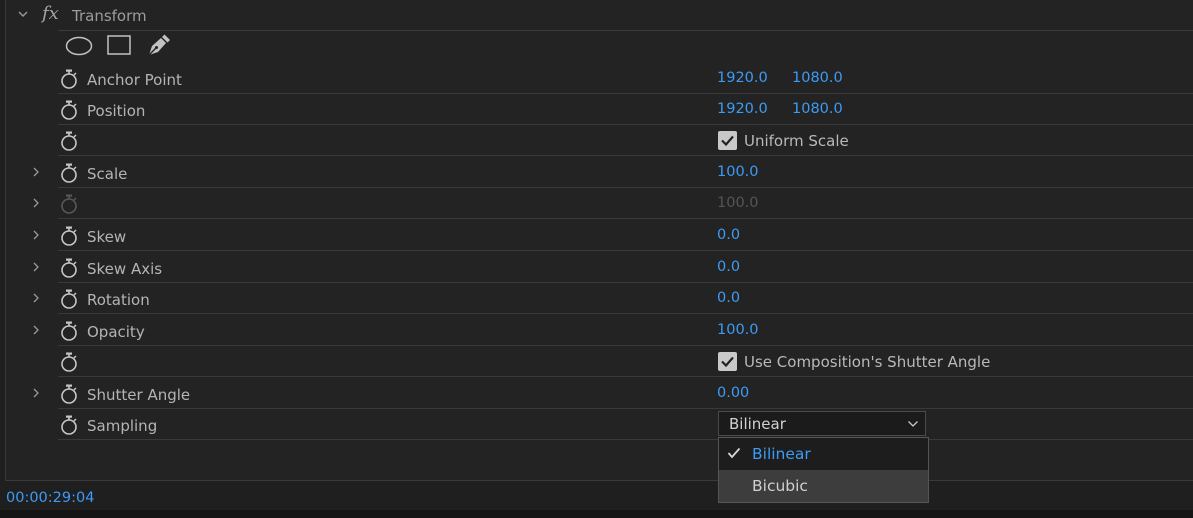 The height and width of the screenshot is (518, 1193). What do you see at coordinates (867, 362) in the screenshot?
I see `checkbox-label: Use Composition's Shutter Angle` at bounding box center [867, 362].